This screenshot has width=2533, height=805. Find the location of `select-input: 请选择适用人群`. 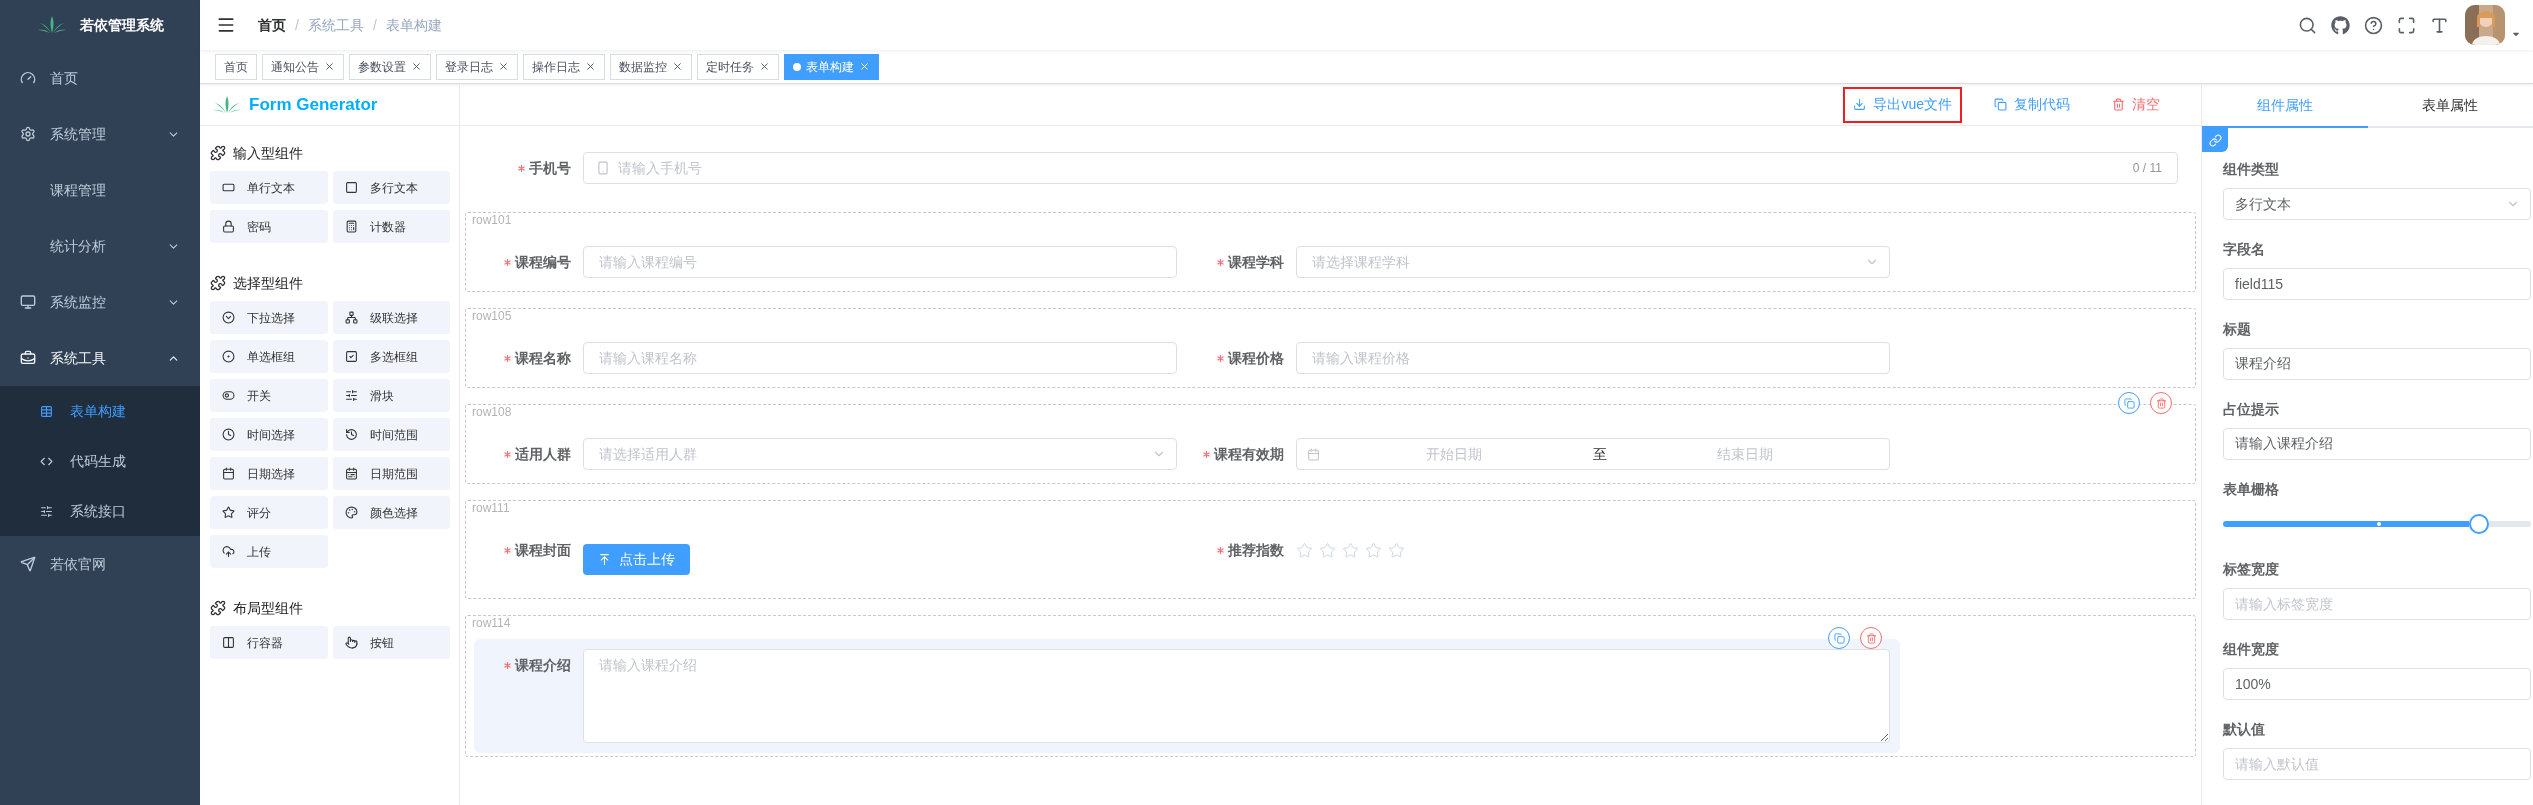

select-input: 请选择适用人群 is located at coordinates (875, 454).